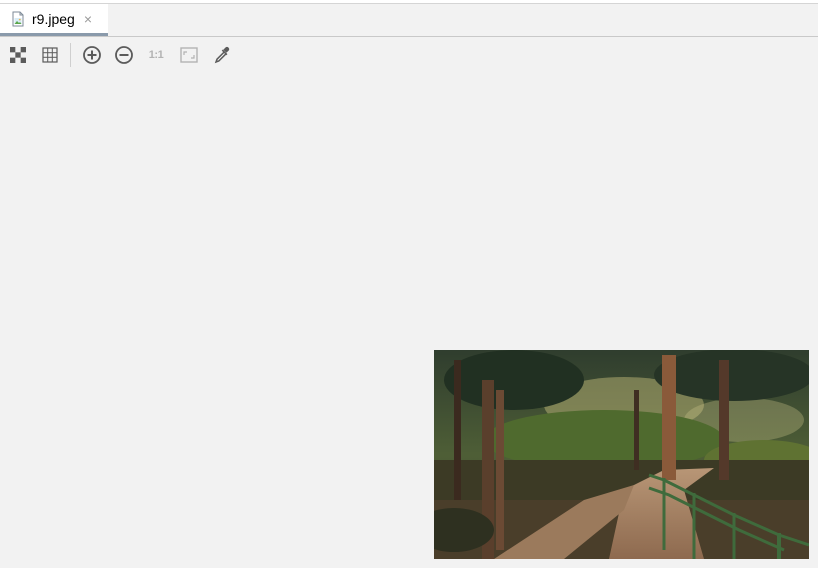  Describe the element at coordinates (88, 19) in the screenshot. I see `close-icon: ×` at that location.